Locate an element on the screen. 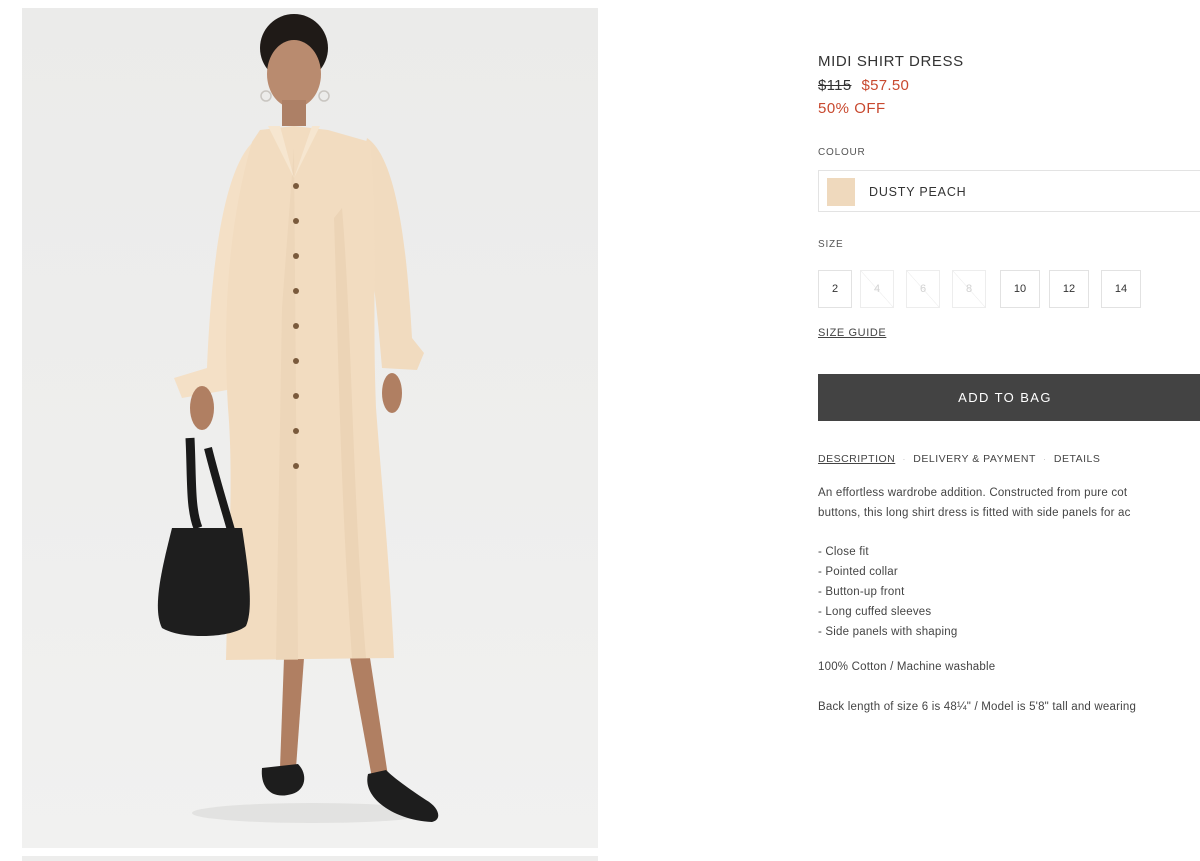  feature-item: - Close fit is located at coordinates (843, 552).